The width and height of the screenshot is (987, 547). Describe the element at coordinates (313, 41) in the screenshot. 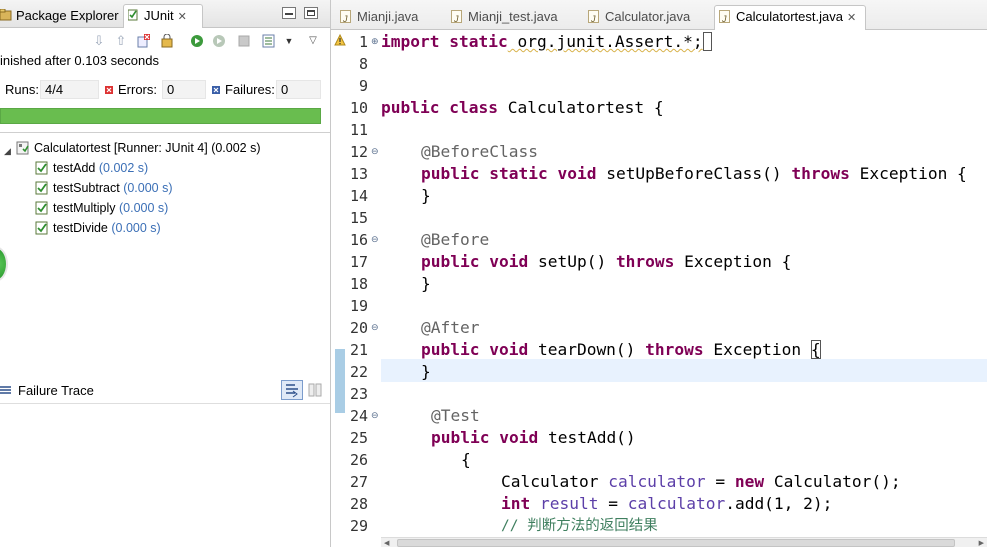

I see `view-menu-icon: ▽` at that location.